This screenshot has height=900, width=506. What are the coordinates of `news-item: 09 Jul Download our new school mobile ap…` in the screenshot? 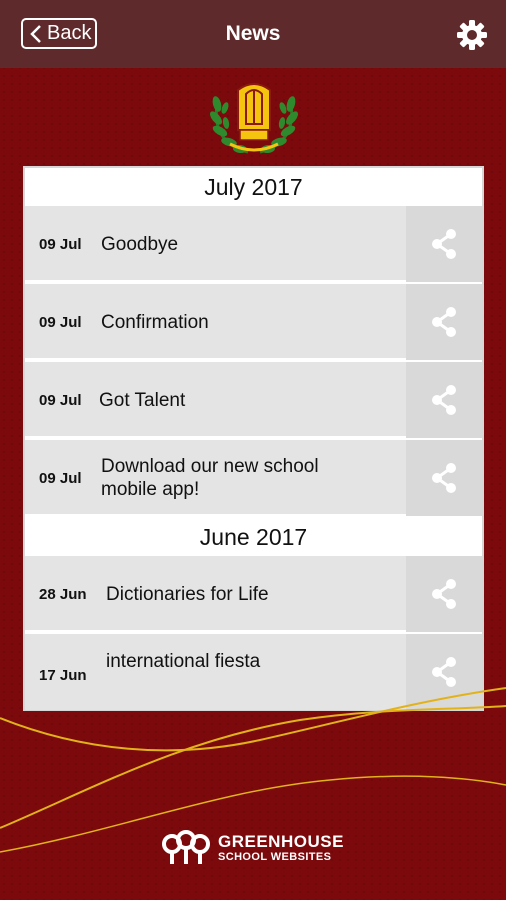 It's located at (253, 478).